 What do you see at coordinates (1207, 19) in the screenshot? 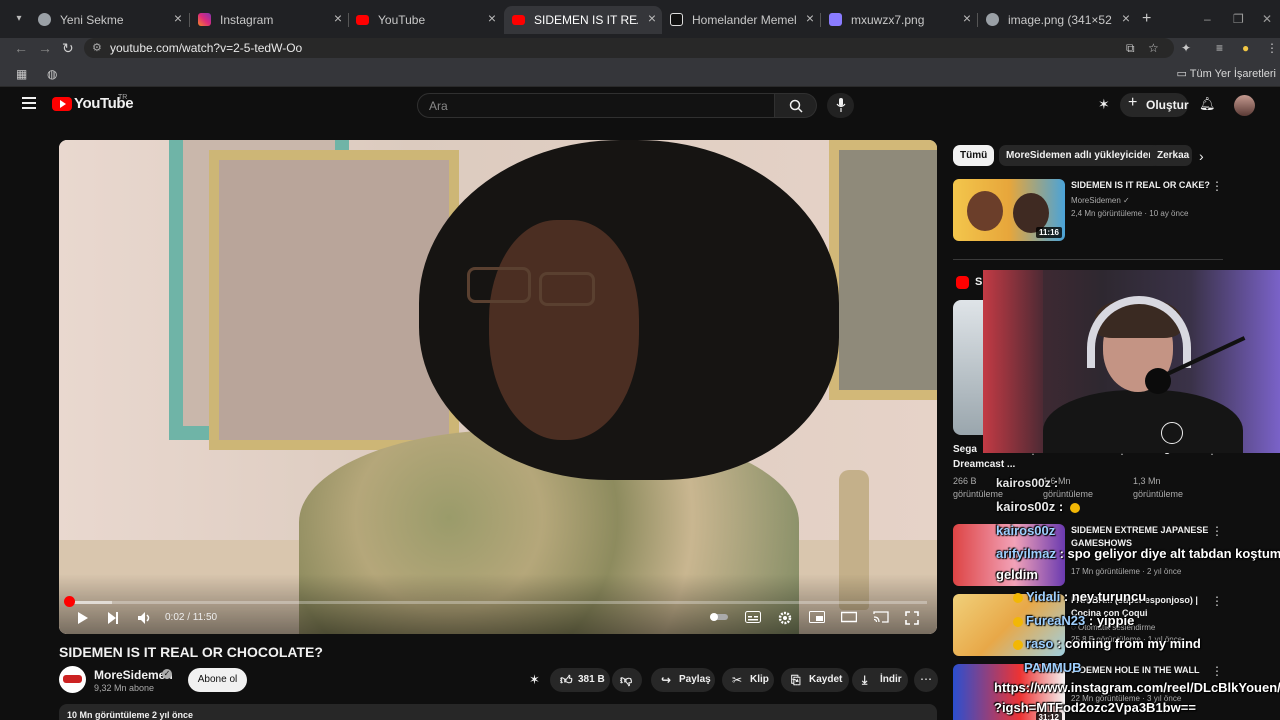
I see `minimize-icon: –` at bounding box center [1207, 19].